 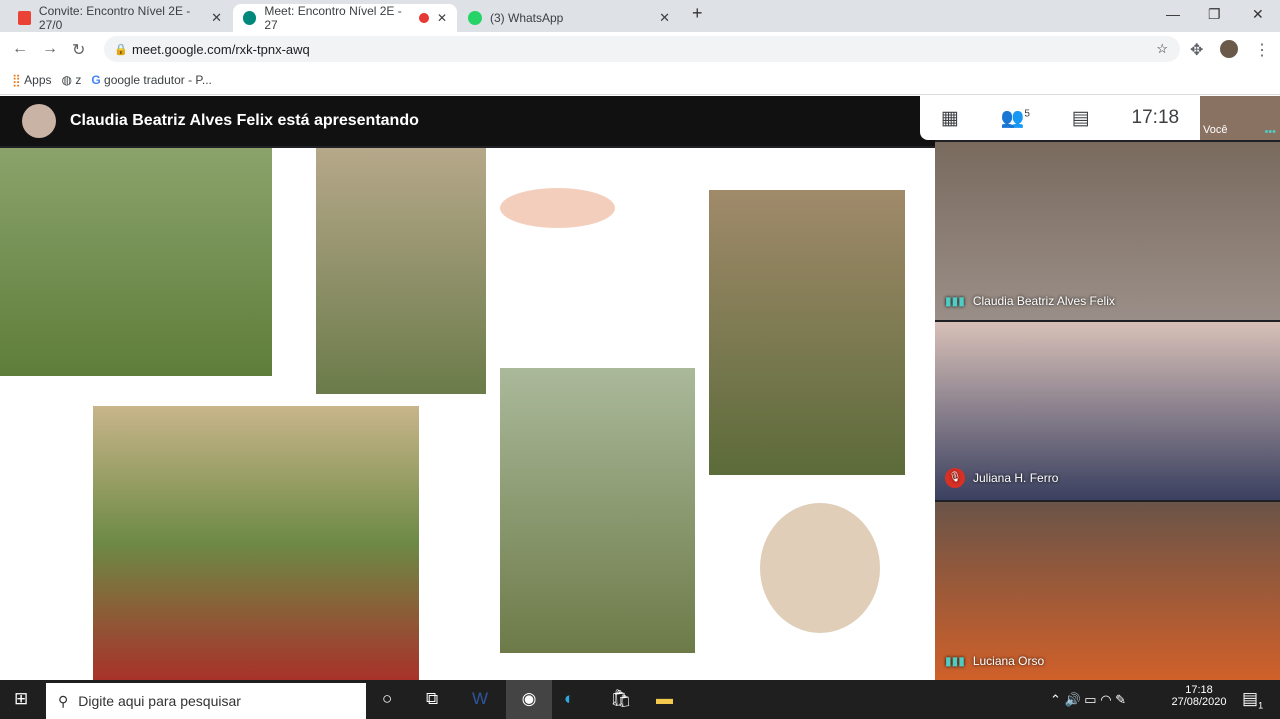 I want to click on meet-icon, so click(x=250, y=18).